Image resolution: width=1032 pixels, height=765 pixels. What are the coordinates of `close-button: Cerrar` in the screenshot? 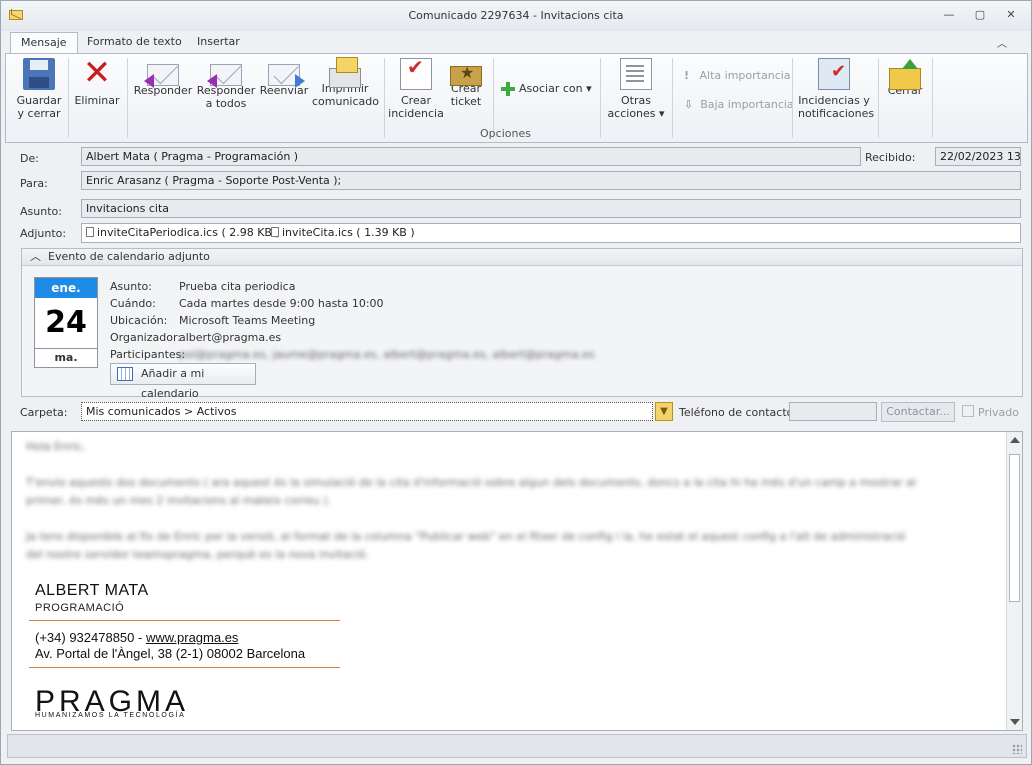 It's located at (905, 77).